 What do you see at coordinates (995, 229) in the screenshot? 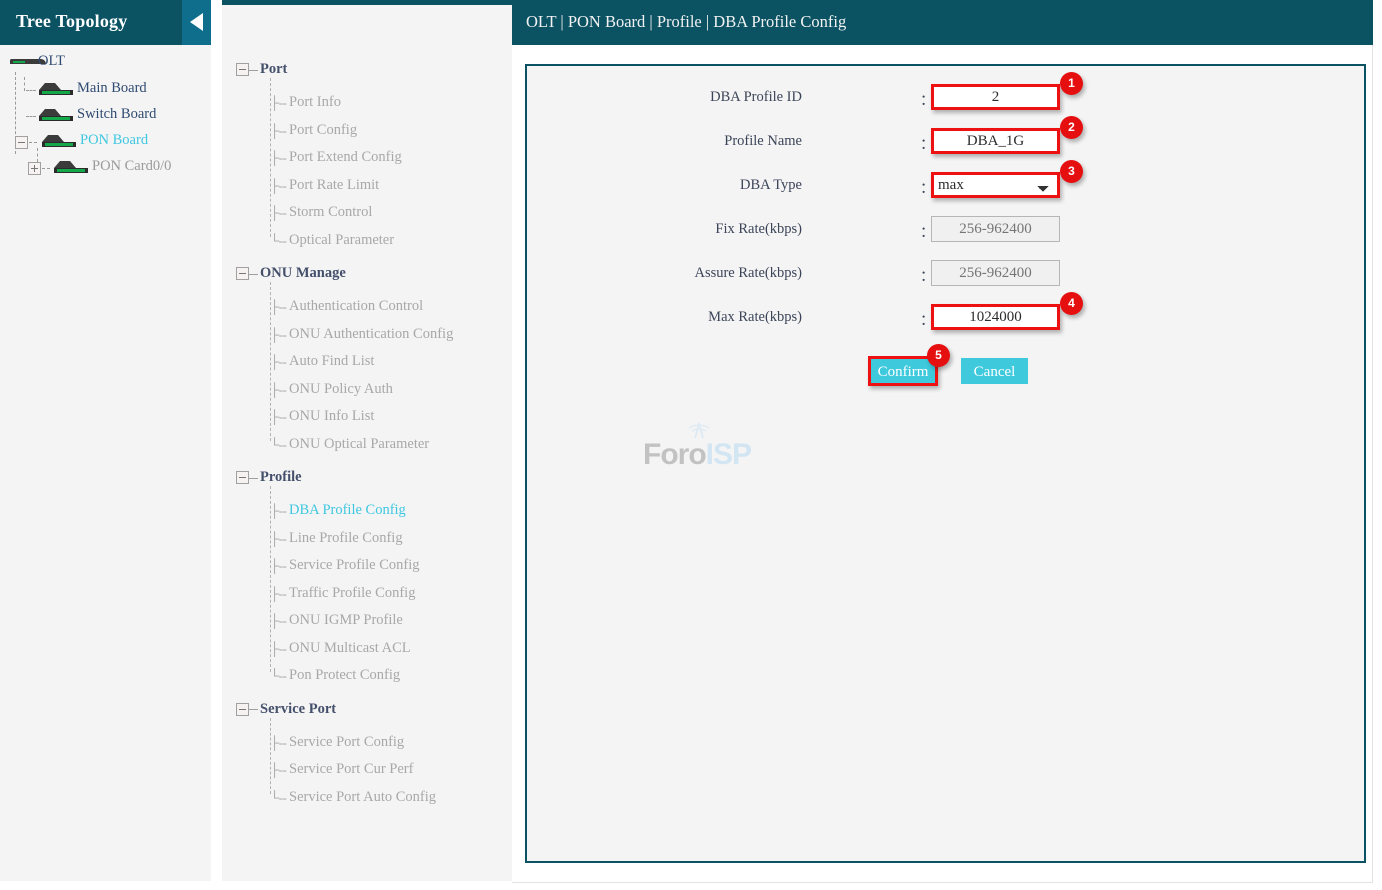
I see `fix-rate-input` at bounding box center [995, 229].